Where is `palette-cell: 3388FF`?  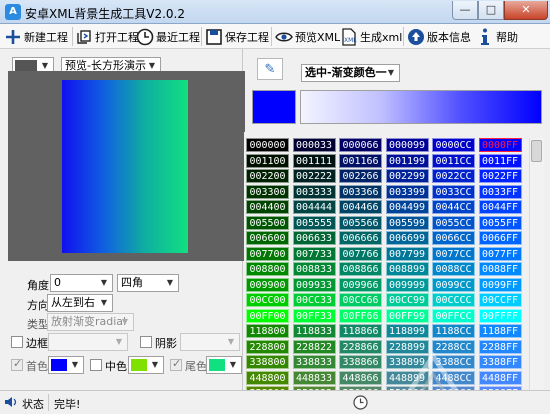
palette-cell: 3388FF is located at coordinates (500, 362).